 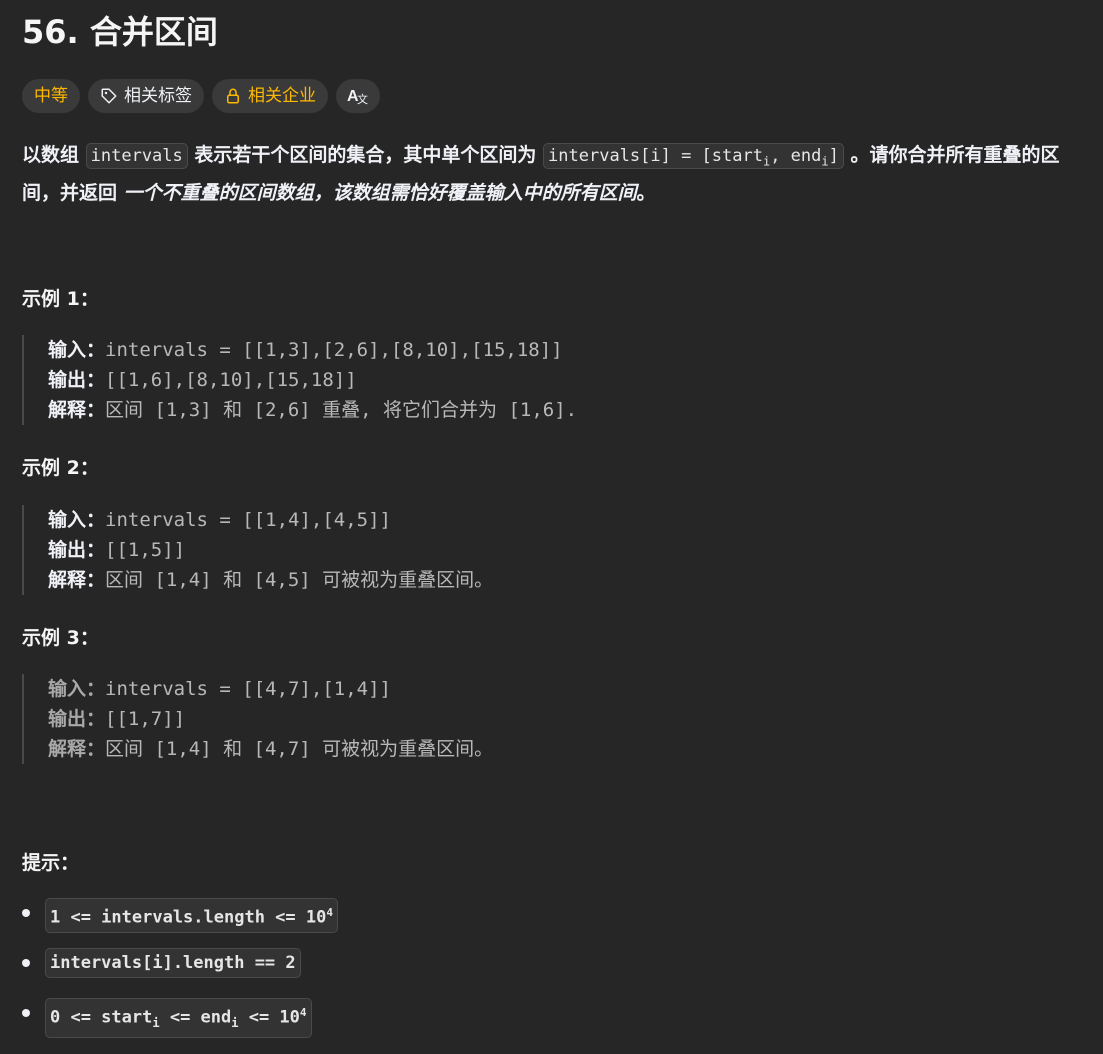 I want to click on example-input-line: 输入： intervals = [[4,7],[1,4]], so click(x=270, y=689).